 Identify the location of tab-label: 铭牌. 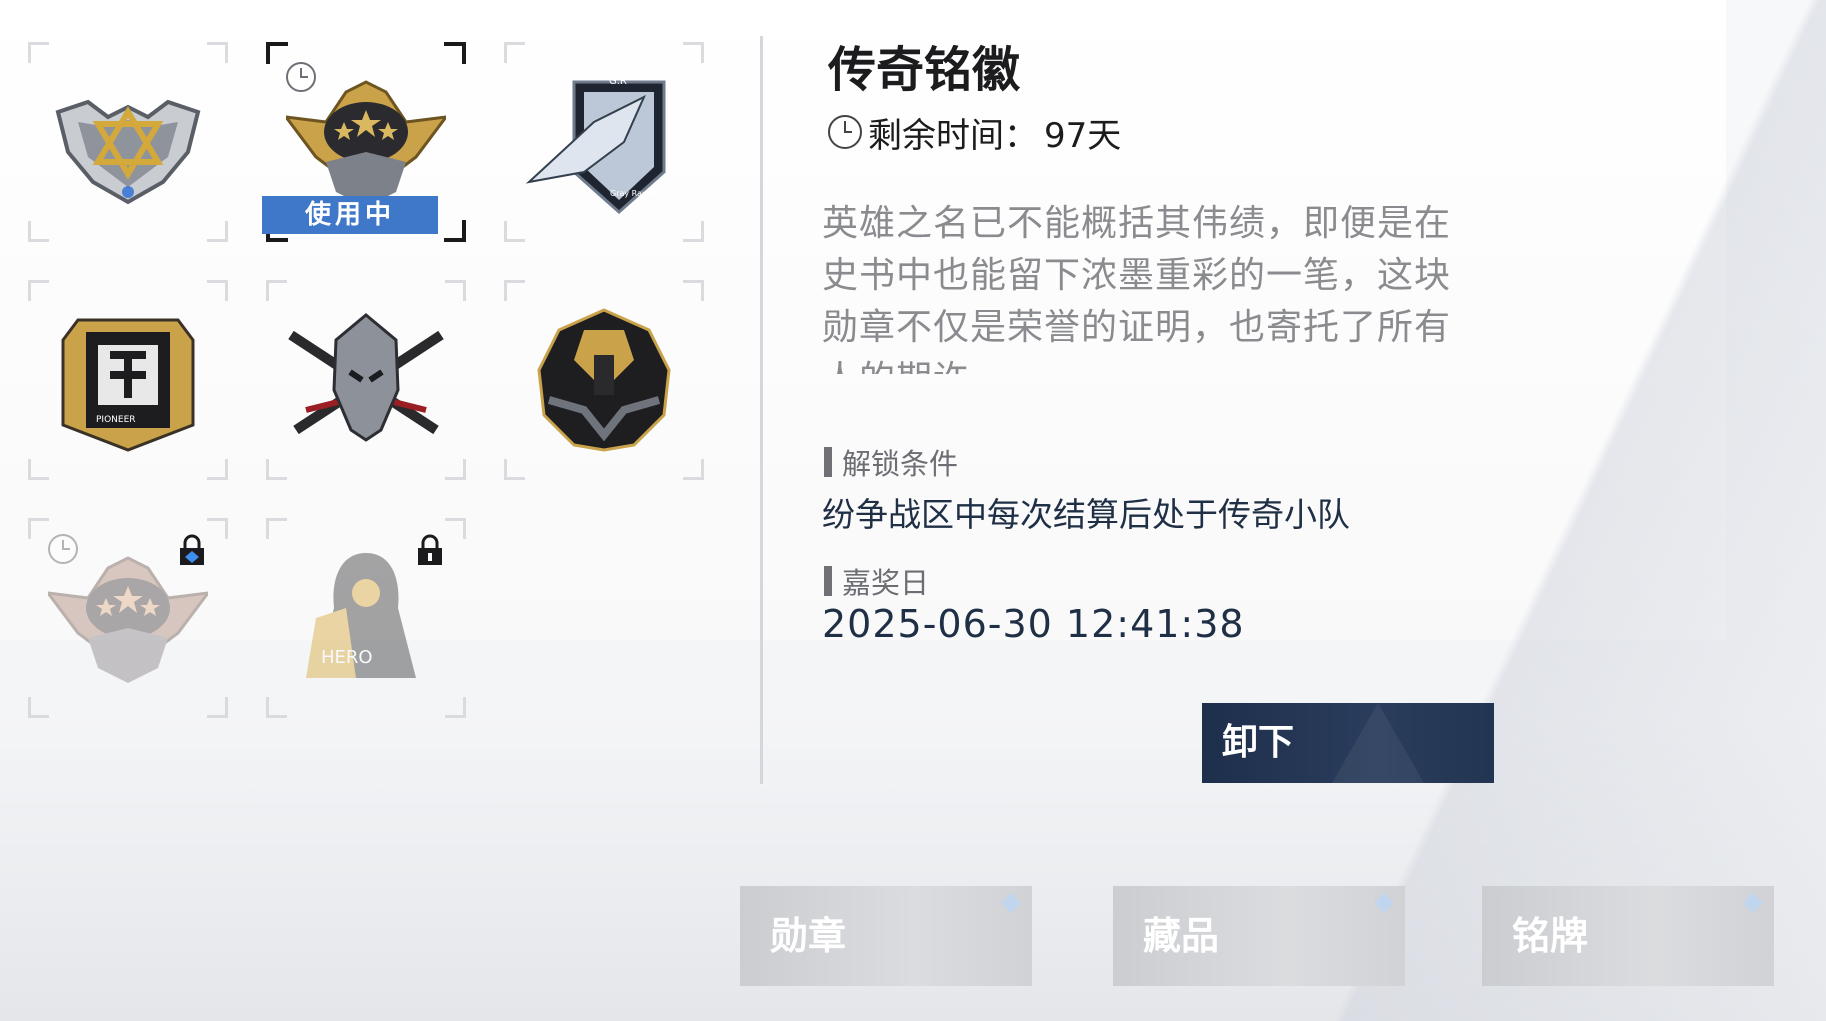
(1550, 936).